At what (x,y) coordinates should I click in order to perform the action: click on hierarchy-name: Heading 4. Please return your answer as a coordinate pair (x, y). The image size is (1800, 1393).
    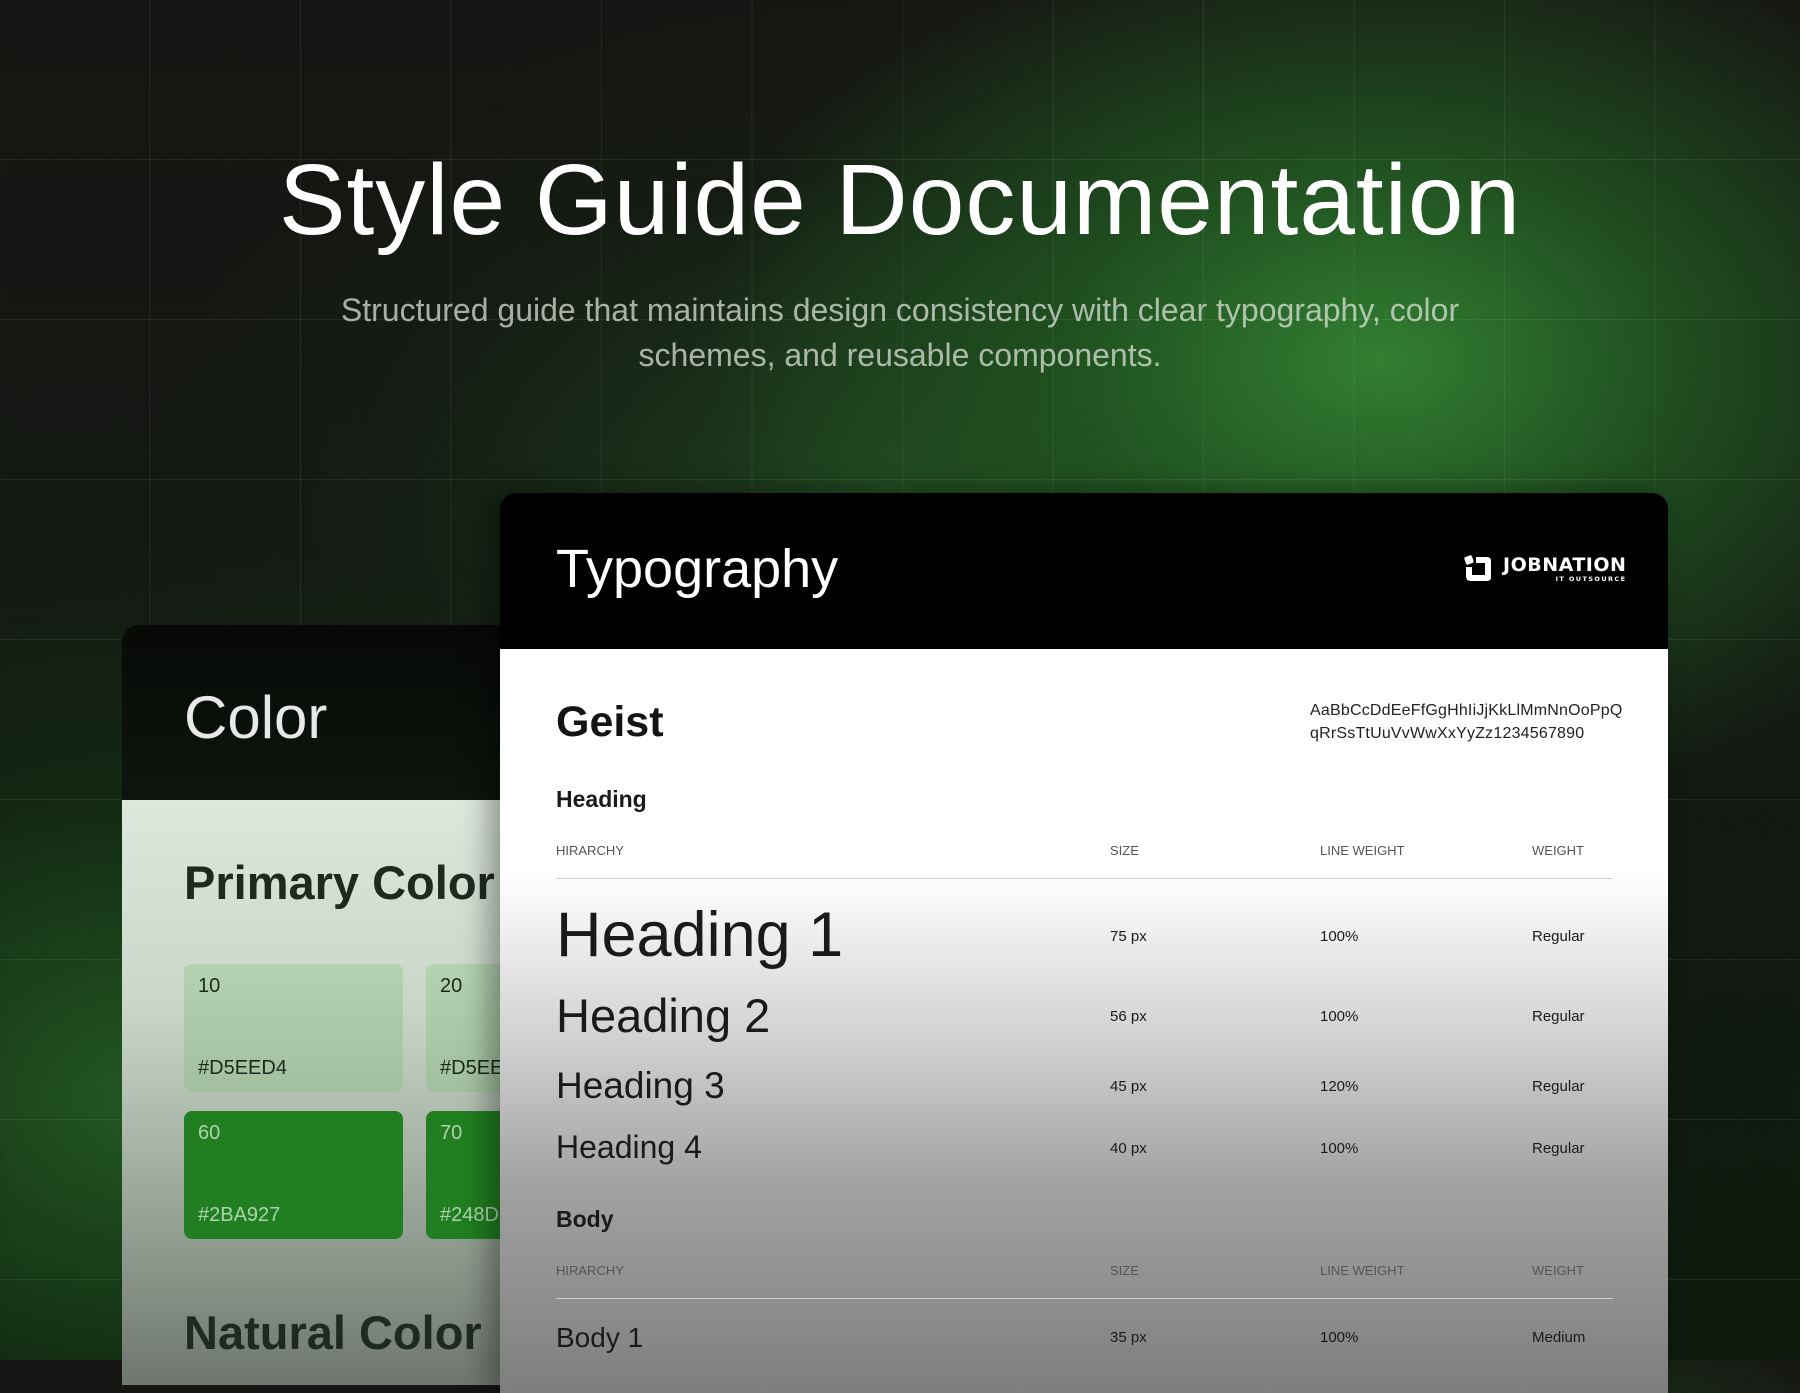
    Looking at the image, I should click on (629, 1147).